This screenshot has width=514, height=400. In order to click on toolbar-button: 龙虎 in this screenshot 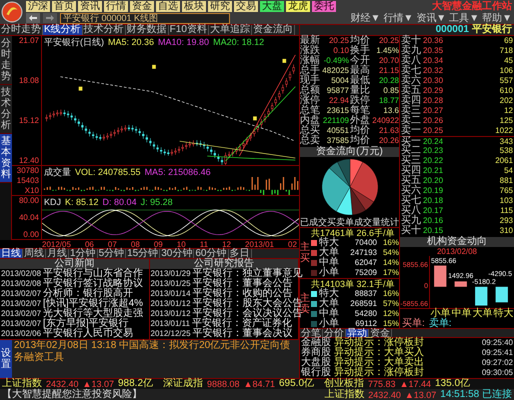, I will do `click(298, 6)`.